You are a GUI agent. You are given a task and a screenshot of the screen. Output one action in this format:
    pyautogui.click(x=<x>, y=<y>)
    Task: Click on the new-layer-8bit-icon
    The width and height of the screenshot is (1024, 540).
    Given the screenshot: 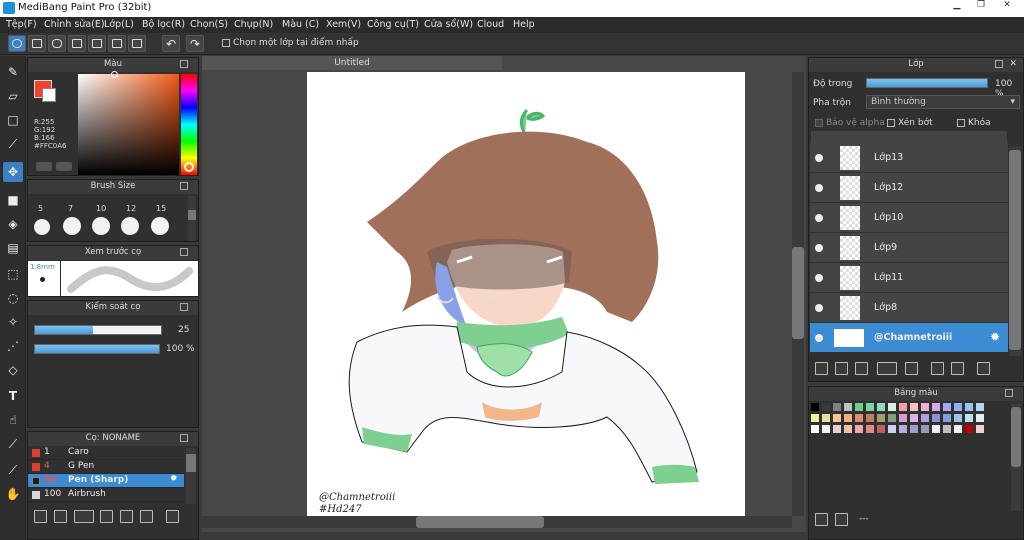 What is the action you would take?
    pyautogui.click(x=841, y=368)
    